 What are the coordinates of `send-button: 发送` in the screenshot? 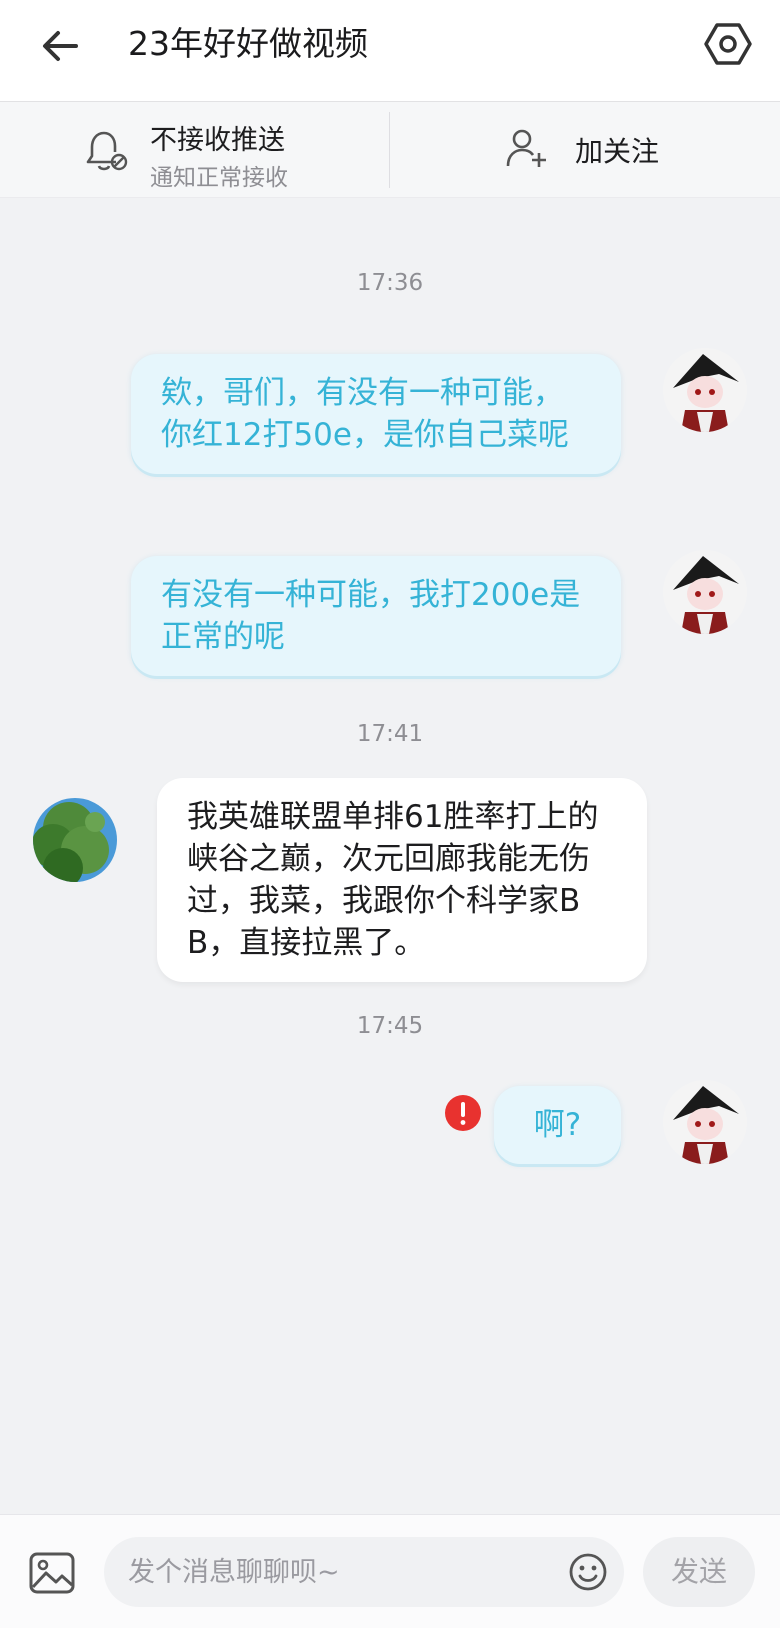 It's located at (699, 1572).